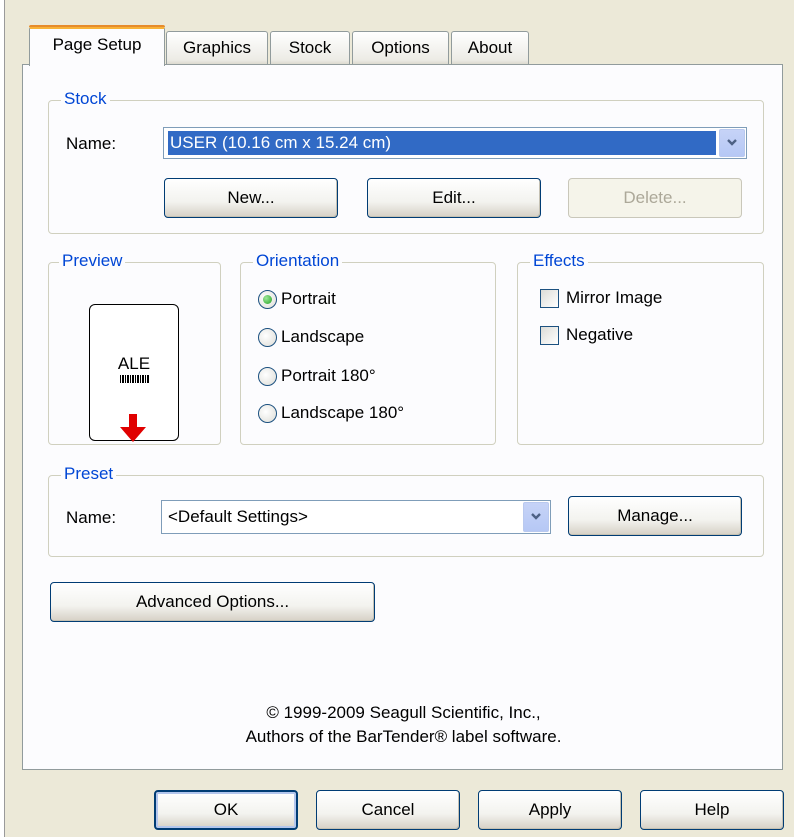 This screenshot has height=837, width=794. Describe the element at coordinates (322, 337) in the screenshot. I see `radio-landscape-label: Landscape` at that location.